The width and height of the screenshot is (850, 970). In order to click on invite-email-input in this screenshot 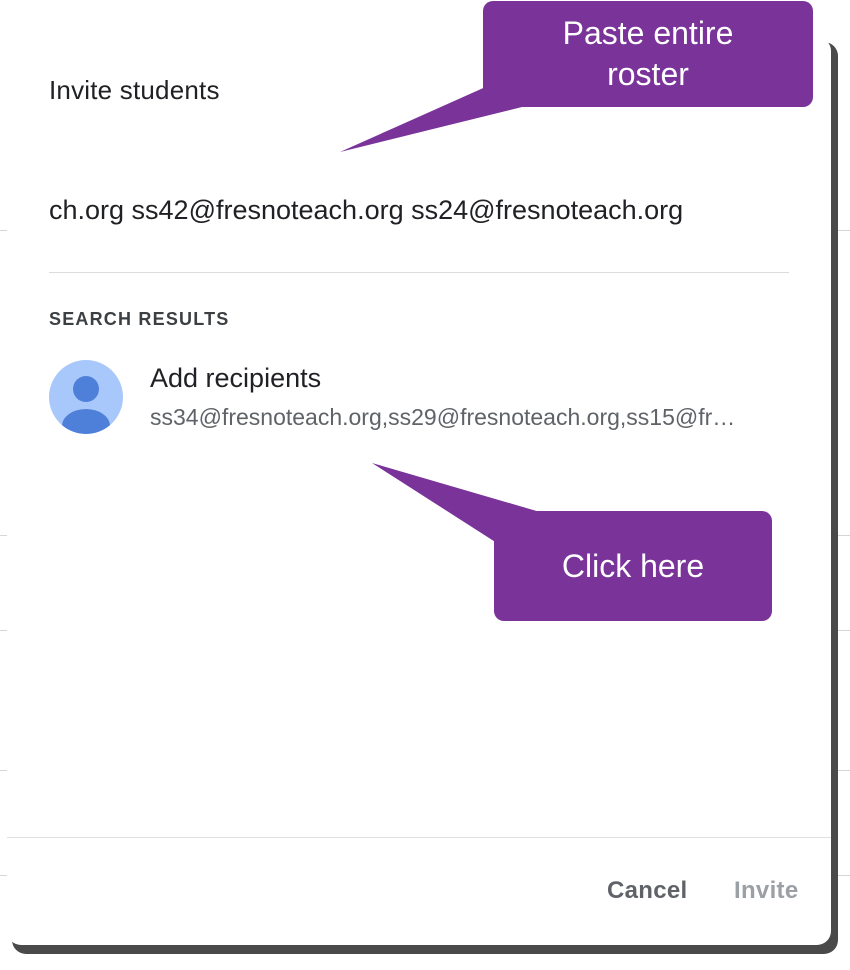, I will do `click(419, 210)`.